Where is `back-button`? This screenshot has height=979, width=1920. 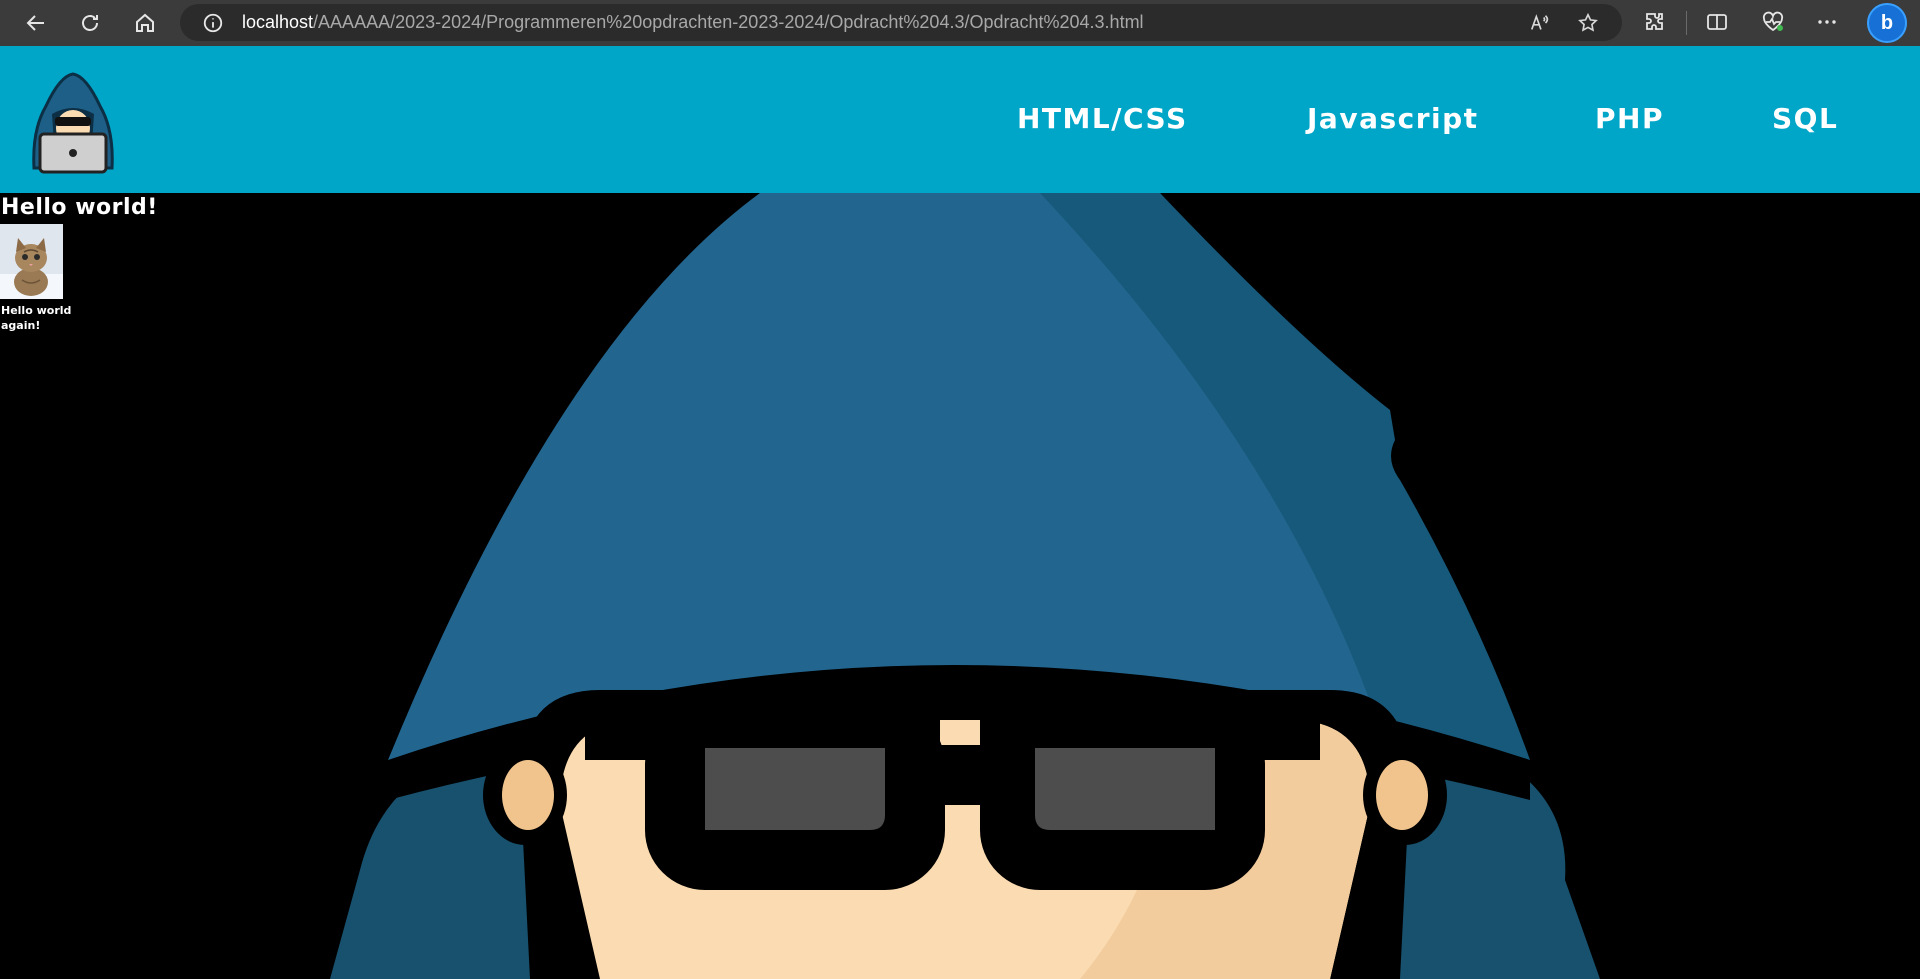
back-button is located at coordinates (35, 23).